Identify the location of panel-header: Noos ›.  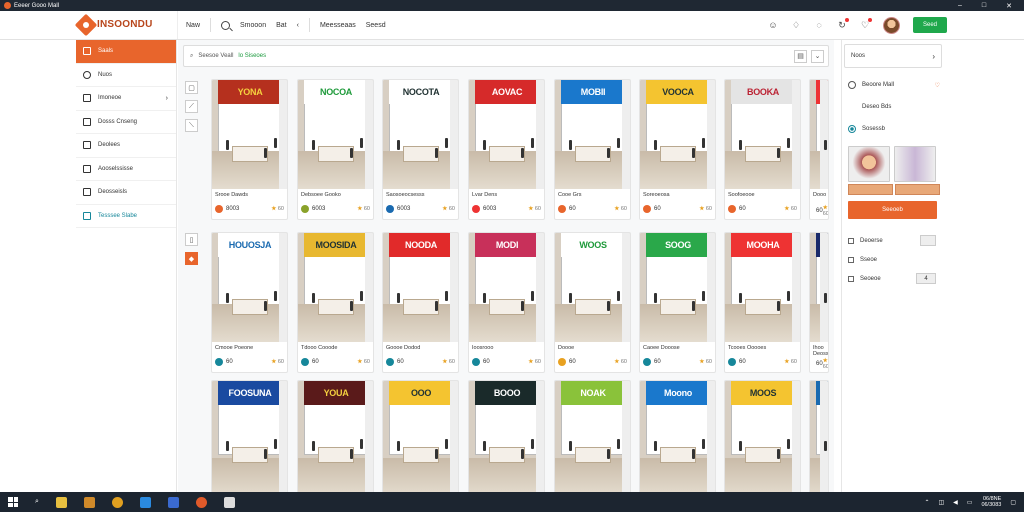
(893, 56).